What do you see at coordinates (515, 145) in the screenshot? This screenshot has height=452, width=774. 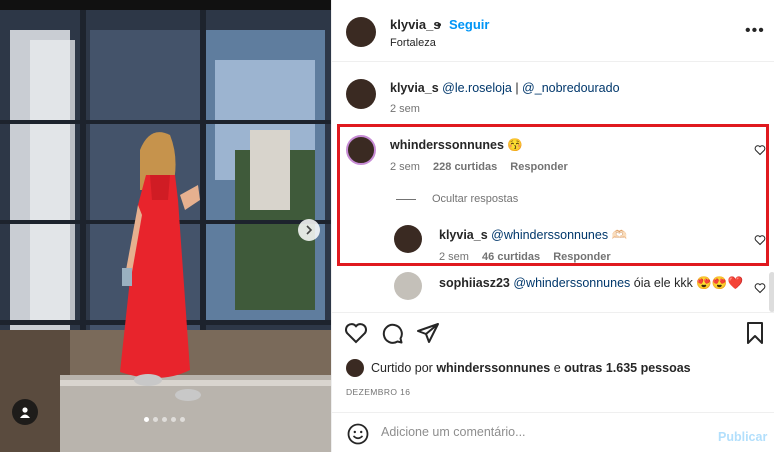 I see `comment-body: 😚` at bounding box center [515, 145].